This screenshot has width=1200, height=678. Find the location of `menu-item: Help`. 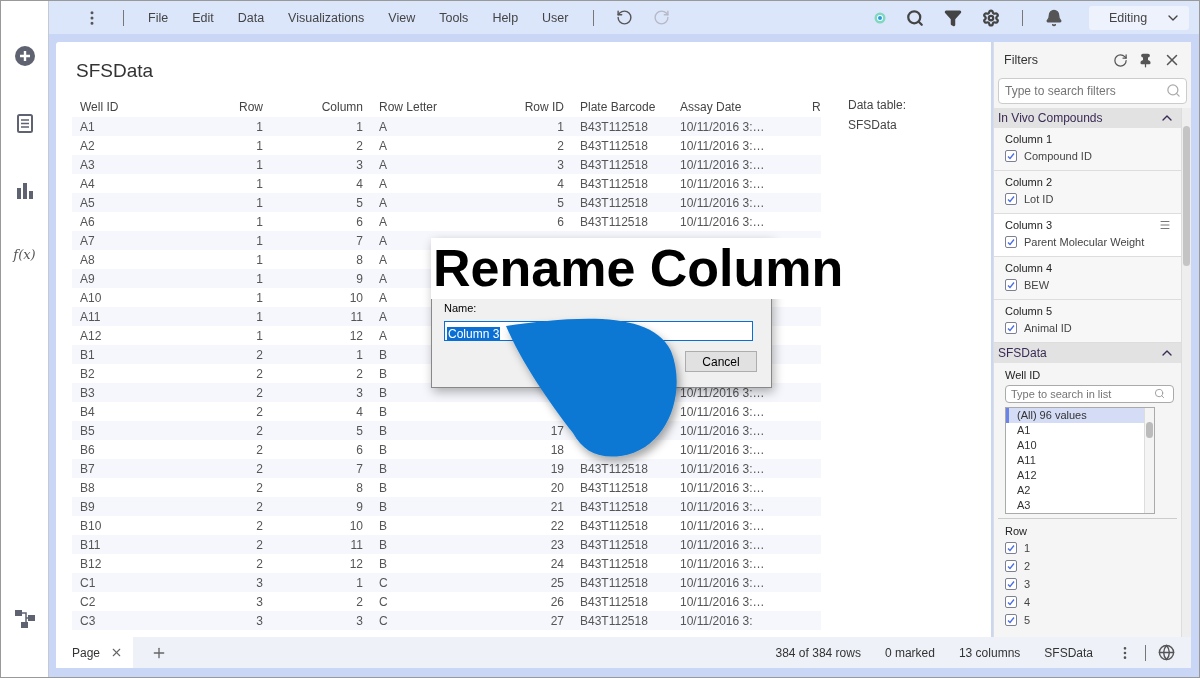

menu-item: Help is located at coordinates (505, 17).